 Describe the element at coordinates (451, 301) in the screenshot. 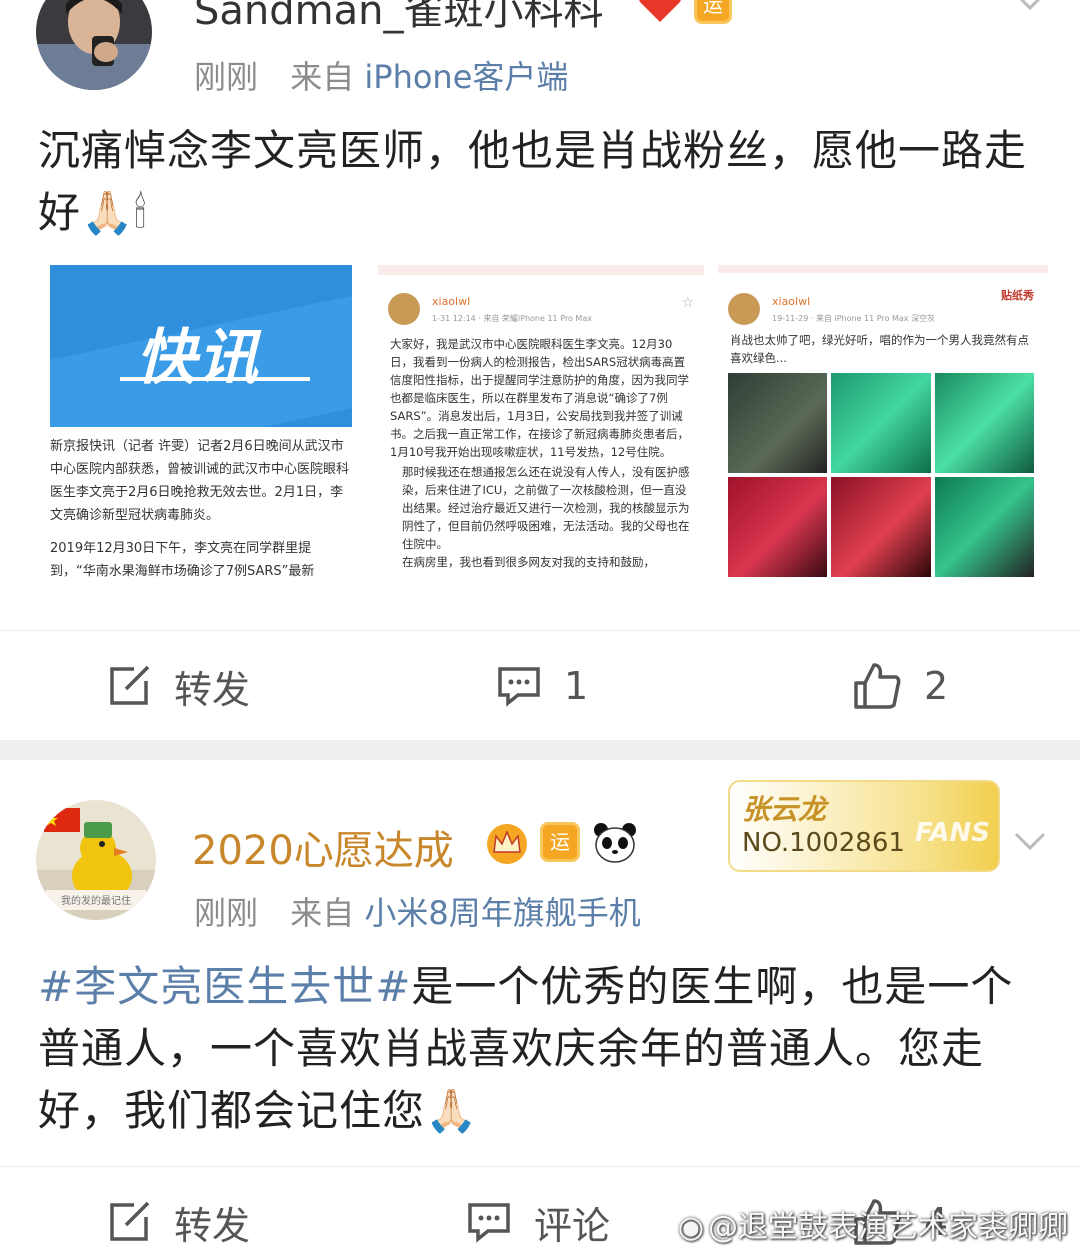

I see `screenshot-user: xiaolwl` at that location.